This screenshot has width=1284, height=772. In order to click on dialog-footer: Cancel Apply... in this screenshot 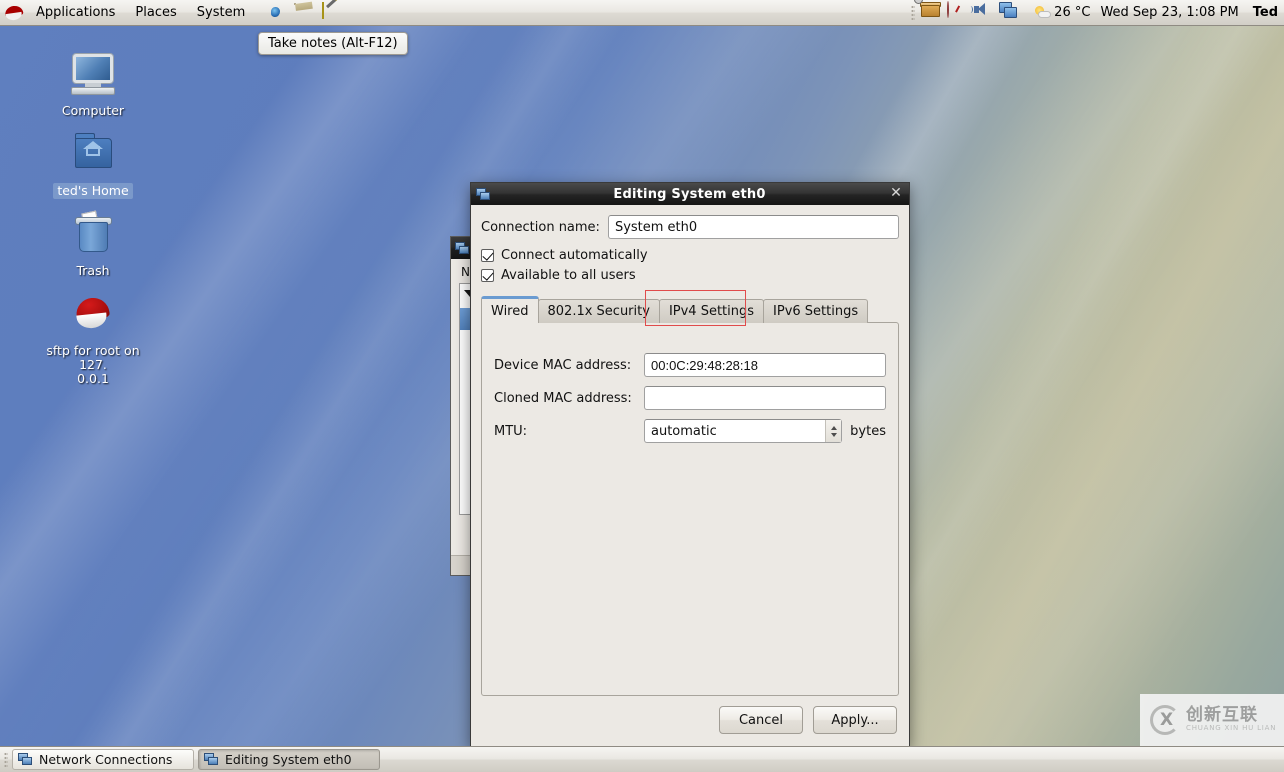, I will do `click(690, 721)`.